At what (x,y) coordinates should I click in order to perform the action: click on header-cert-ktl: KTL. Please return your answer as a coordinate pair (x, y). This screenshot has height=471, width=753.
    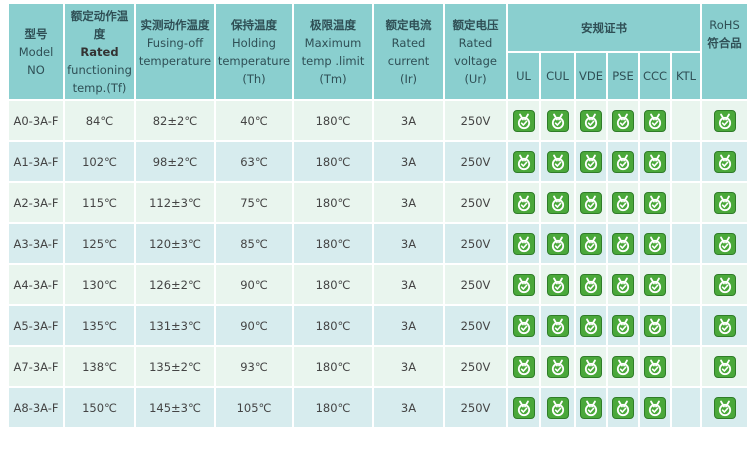
    Looking at the image, I should click on (686, 76).